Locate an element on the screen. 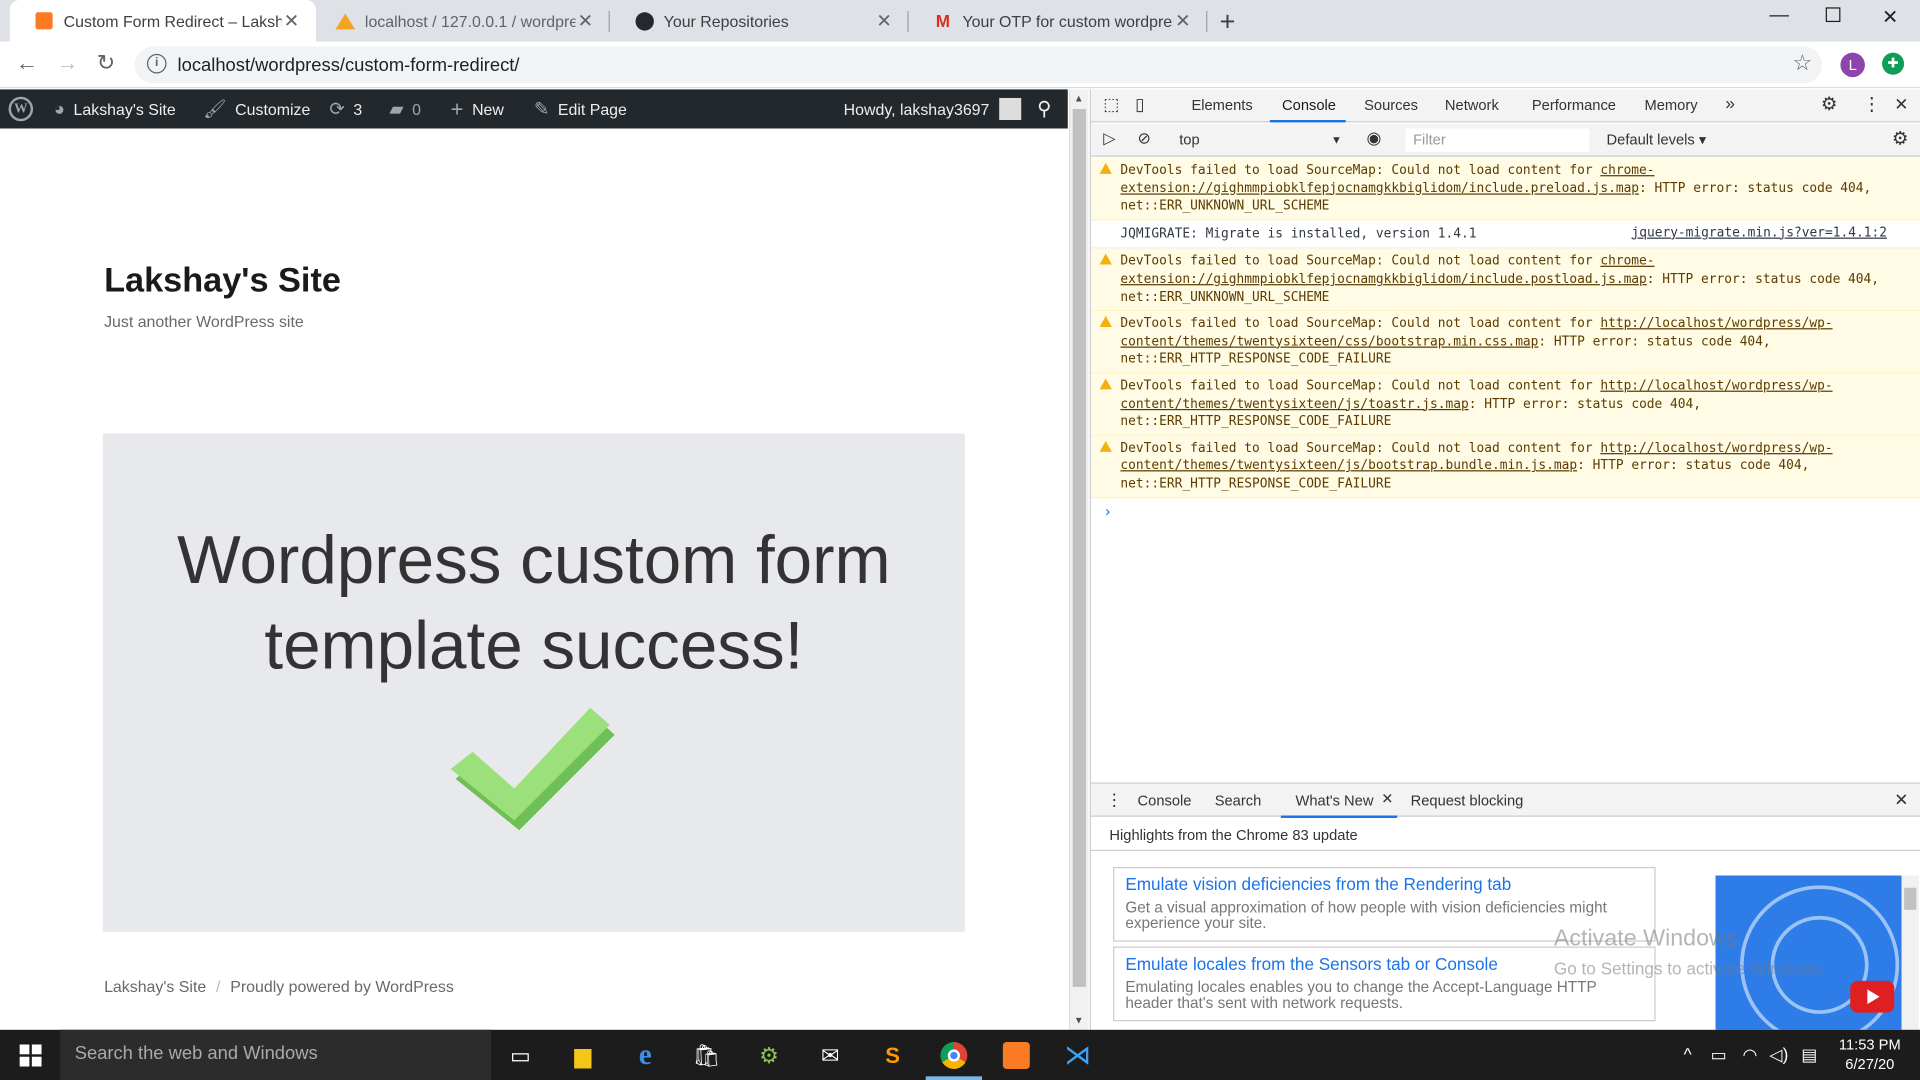 The width and height of the screenshot is (1920, 1080). close-drawer-icon: ✕ is located at coordinates (1901, 800).